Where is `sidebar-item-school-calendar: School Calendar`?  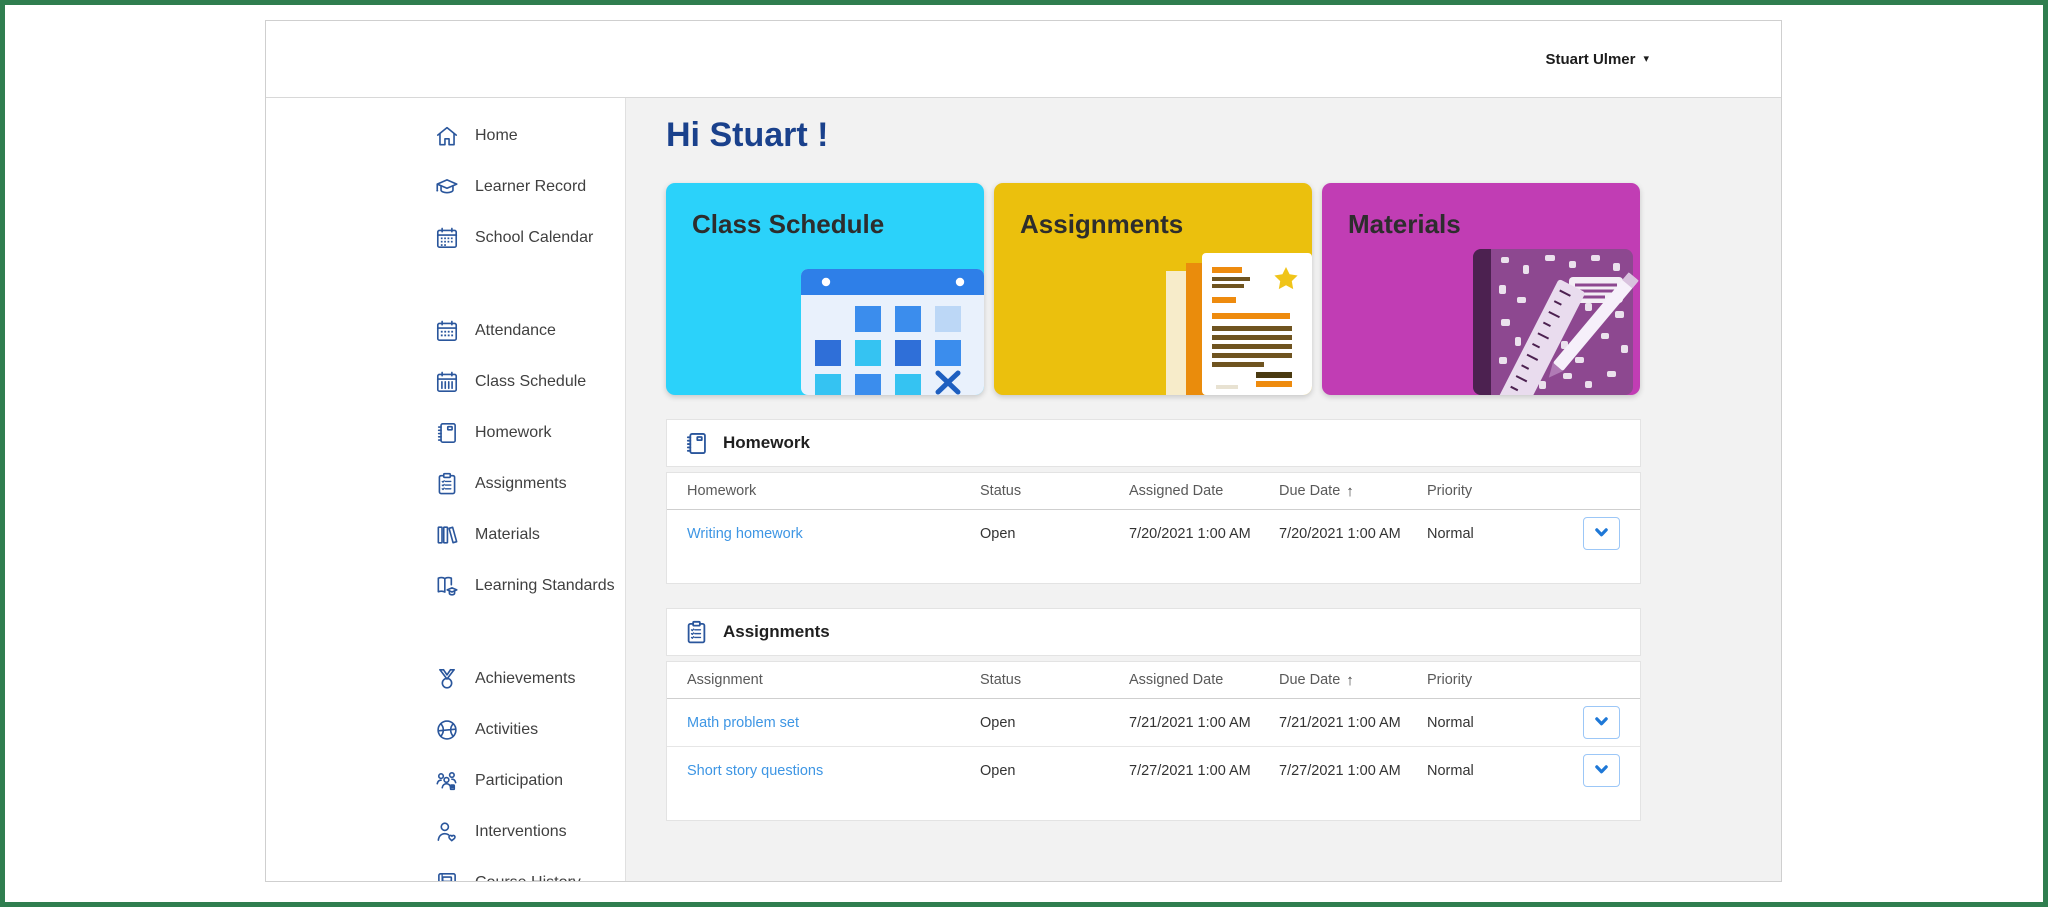 sidebar-item-school-calendar: School Calendar is located at coordinates (529, 237).